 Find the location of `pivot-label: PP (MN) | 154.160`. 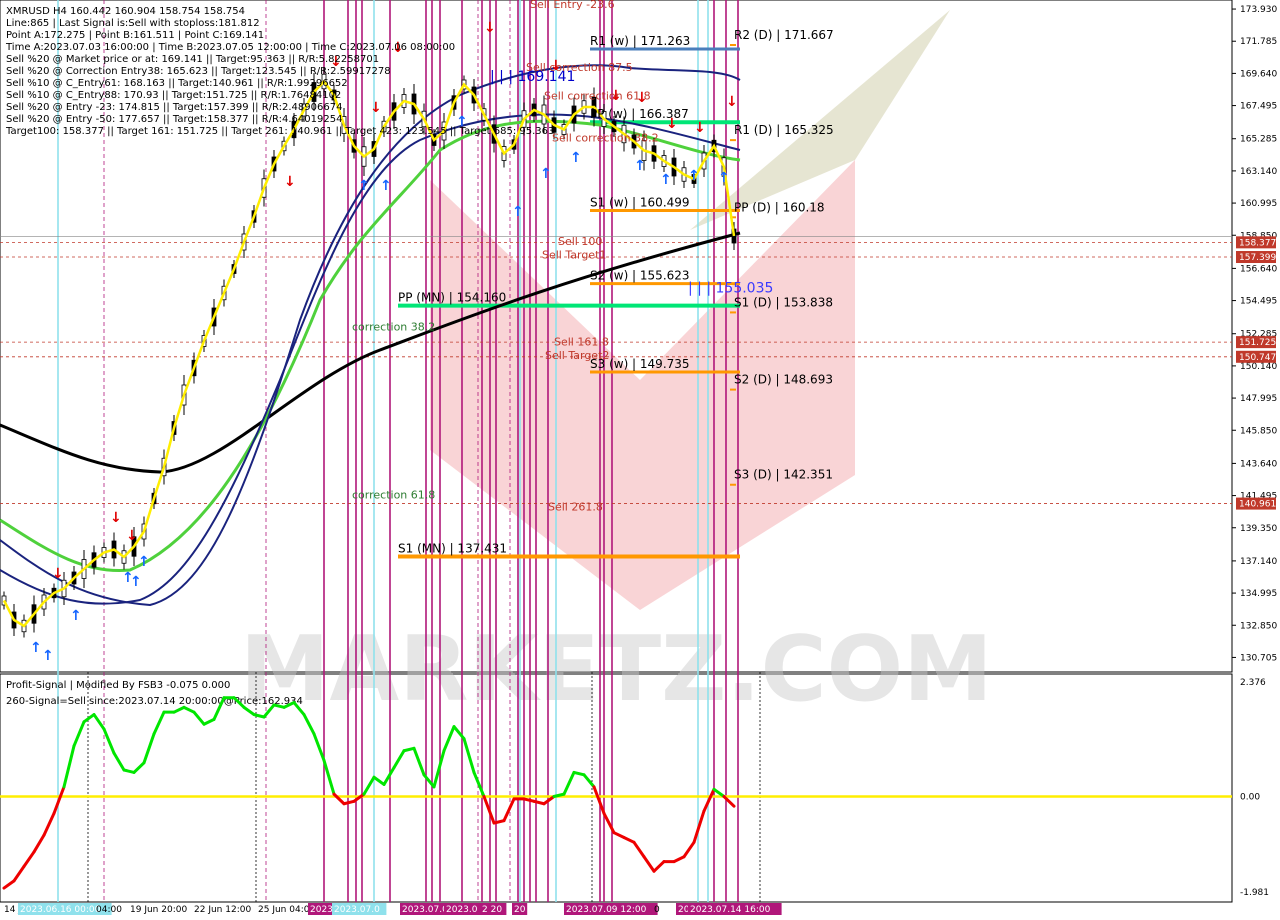

pivot-label: PP (MN) | 154.160 is located at coordinates (452, 298).